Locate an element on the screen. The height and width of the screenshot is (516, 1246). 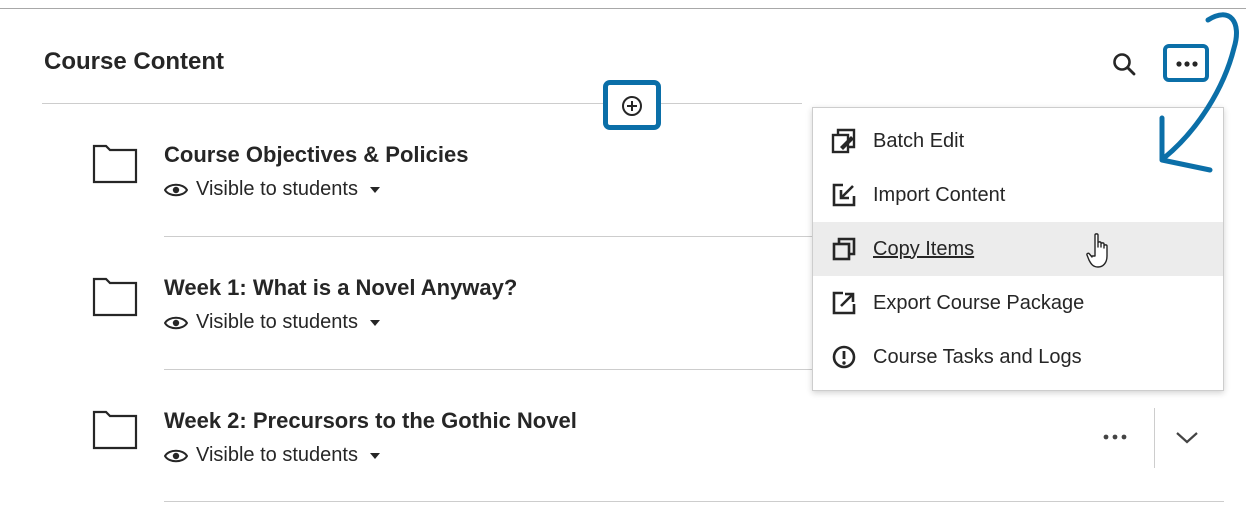
menu-item-export-course-package: Export Course Package is located at coordinates (1018, 303).